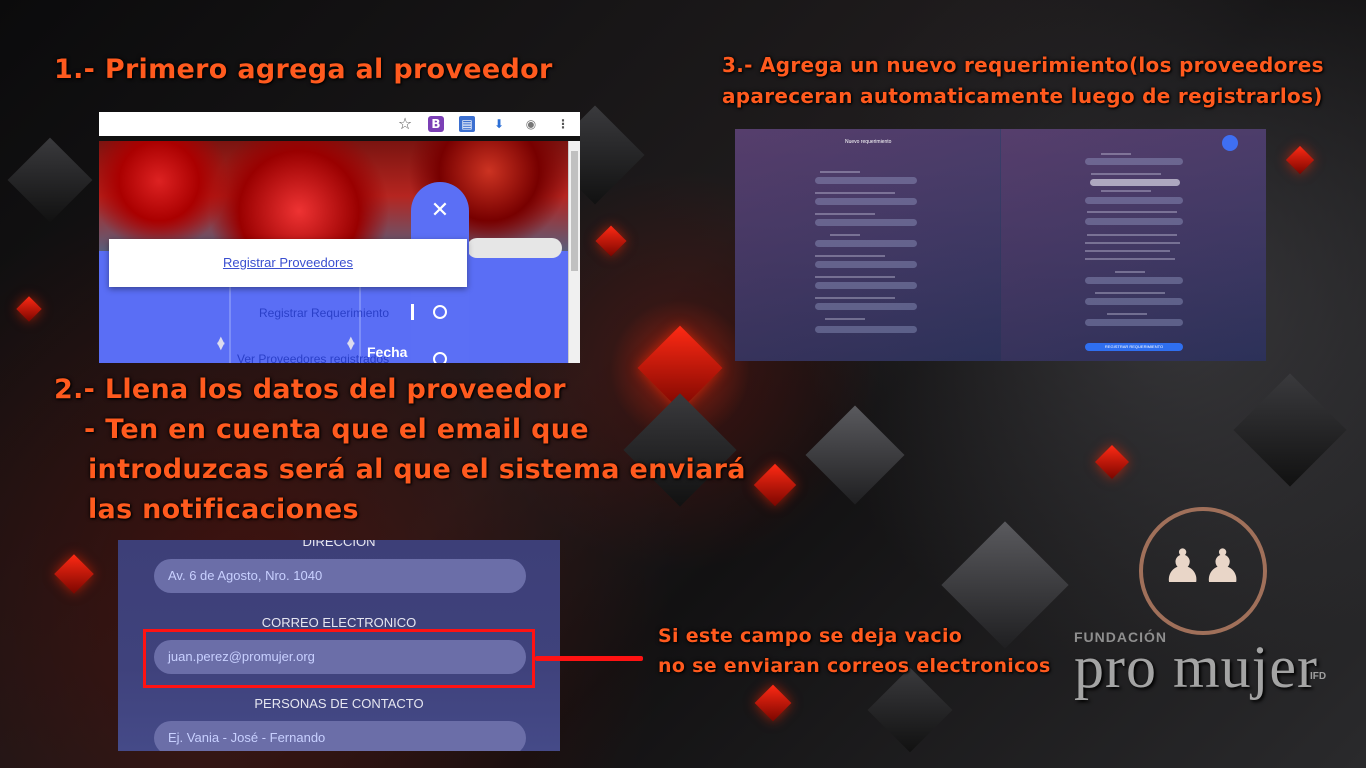  What do you see at coordinates (339, 703) in the screenshot?
I see `contacts-label: PERSONAS DE CONTACTO` at bounding box center [339, 703].